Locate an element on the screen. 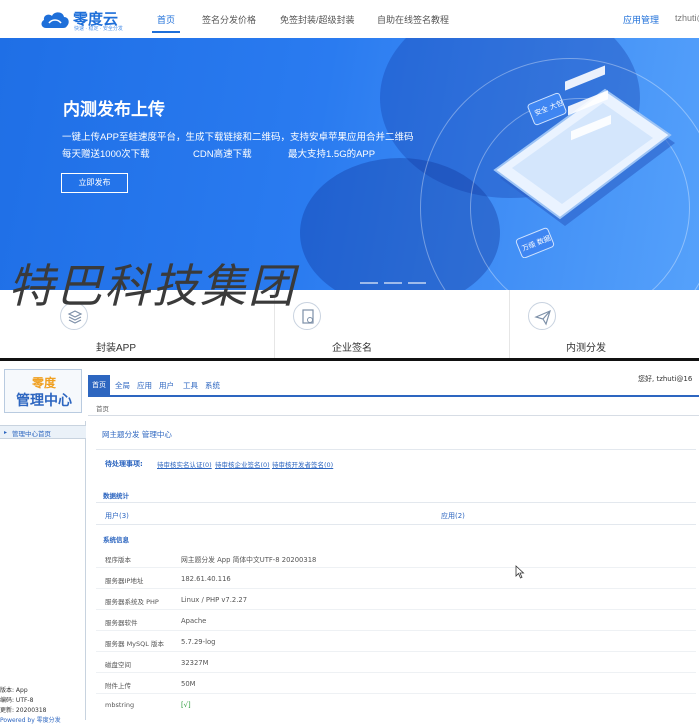  user-greeting: 您好, tzhuti@16 is located at coordinates (665, 379).